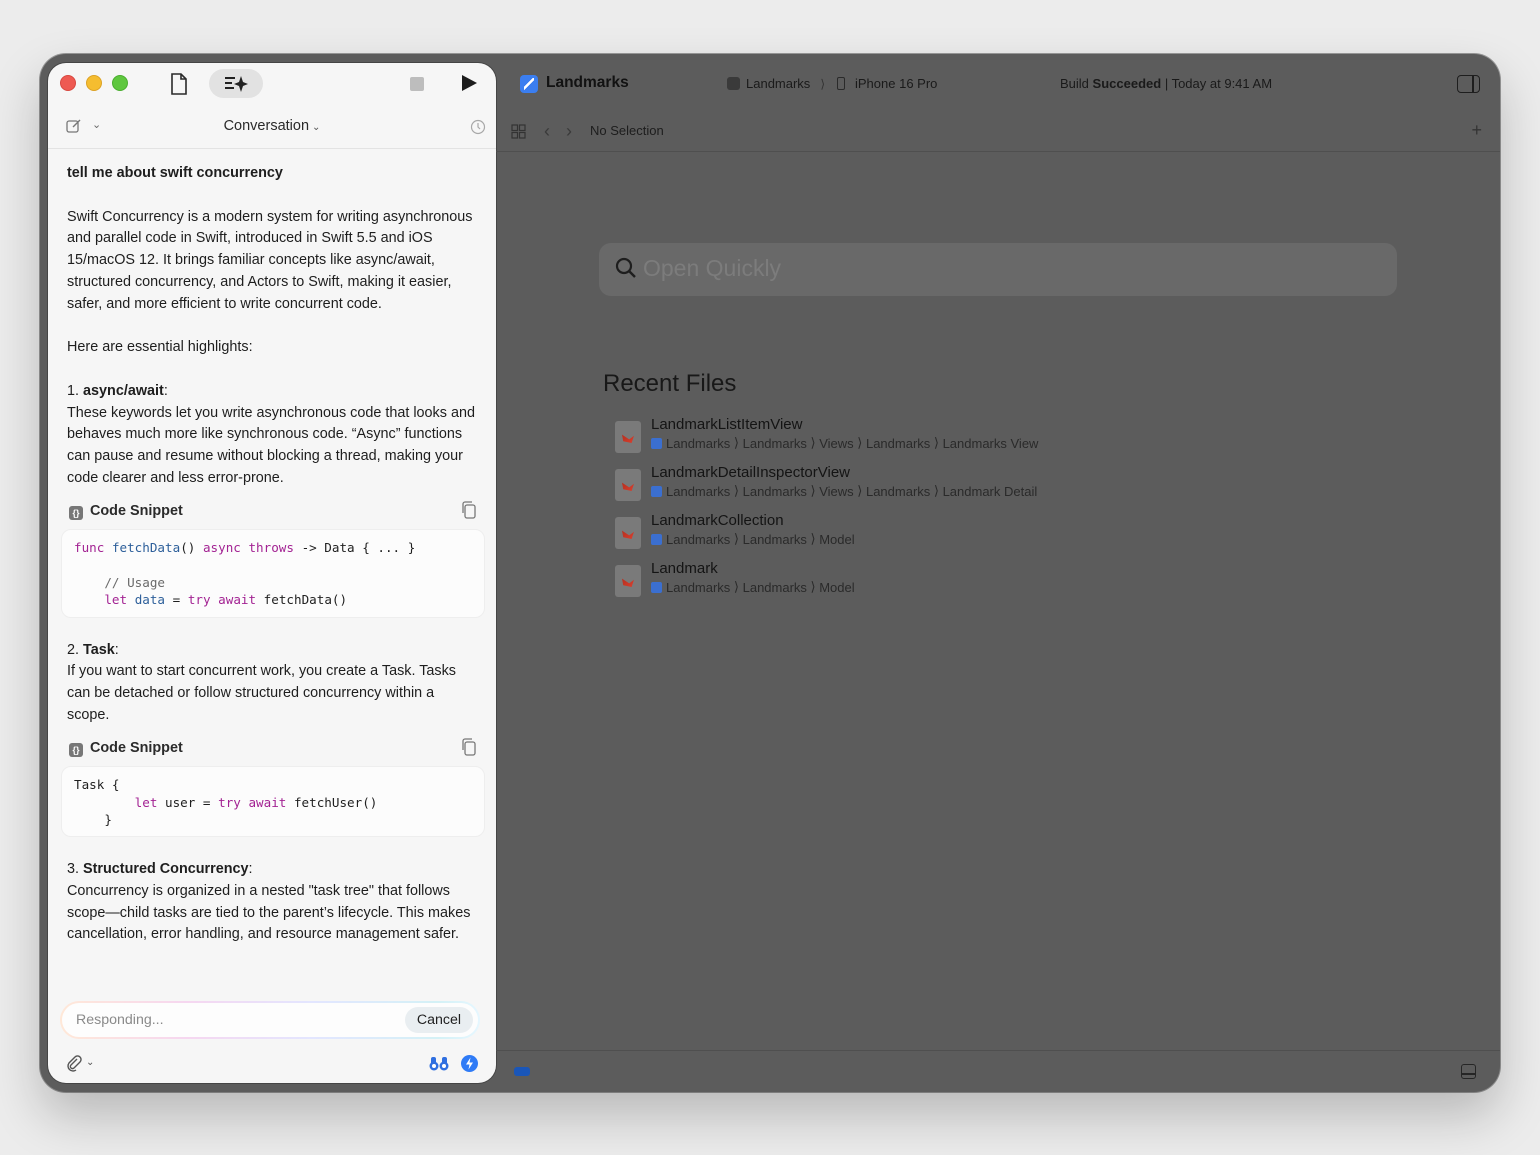  Describe the element at coordinates (1468, 84) in the screenshot. I see `inspector-toggle-icon` at that location.